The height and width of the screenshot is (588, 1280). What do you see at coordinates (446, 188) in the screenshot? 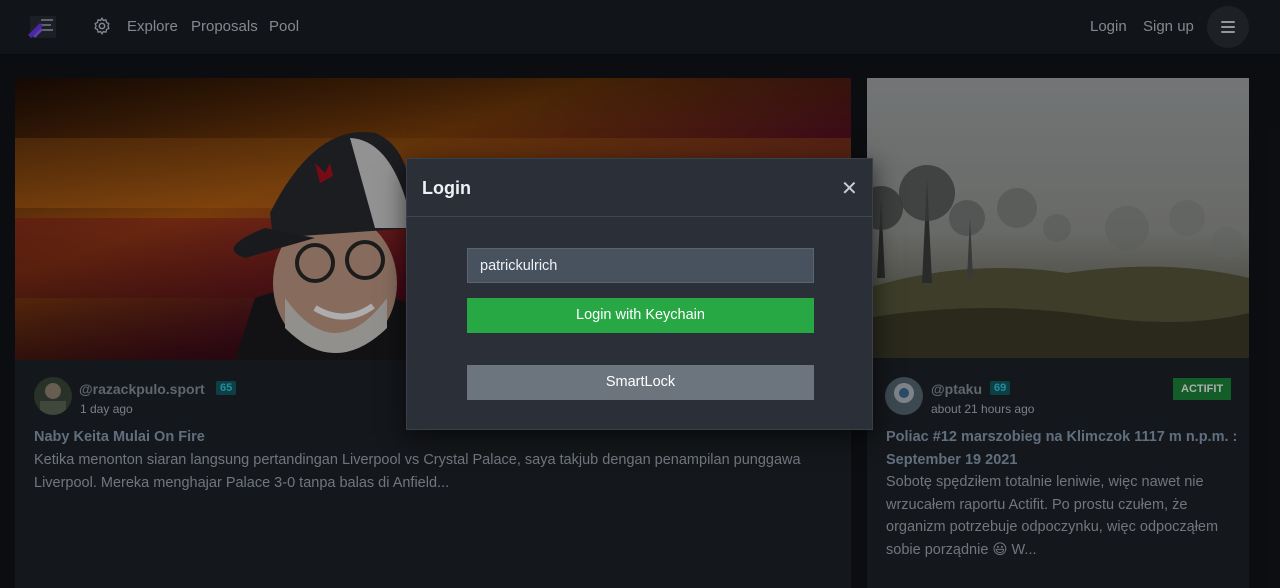
I see `modal-title: Login` at bounding box center [446, 188].